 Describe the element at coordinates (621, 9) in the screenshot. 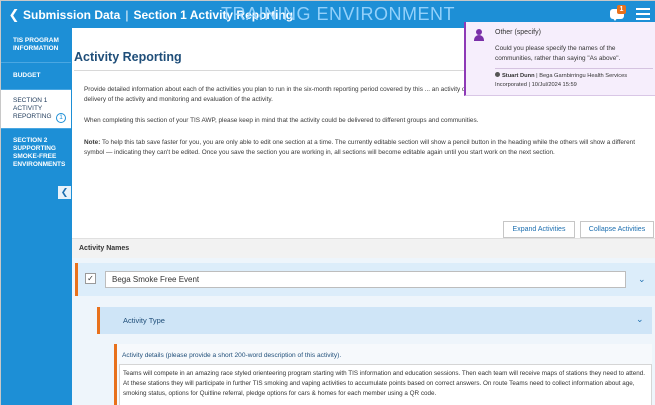

I see `notification-badge: 1` at that location.